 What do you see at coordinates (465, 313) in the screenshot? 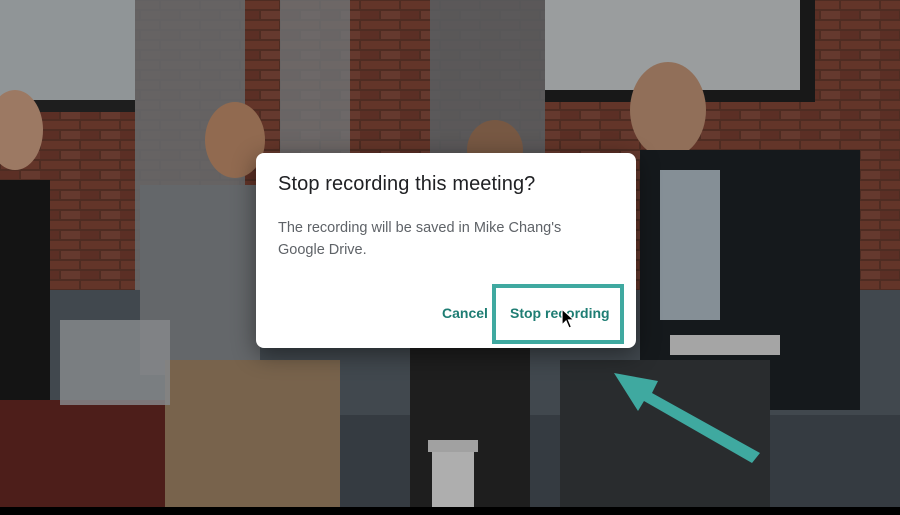
I see `cancel-button: Cancel` at bounding box center [465, 313].